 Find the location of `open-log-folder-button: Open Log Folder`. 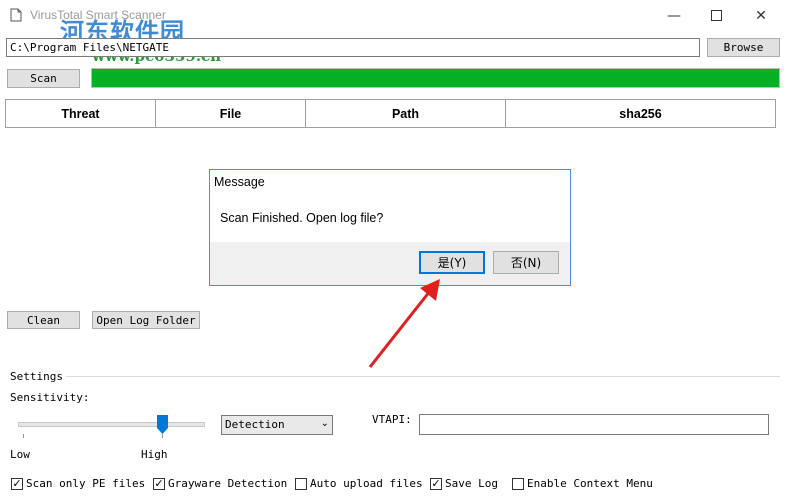

open-log-folder-button: Open Log Folder is located at coordinates (146, 320).